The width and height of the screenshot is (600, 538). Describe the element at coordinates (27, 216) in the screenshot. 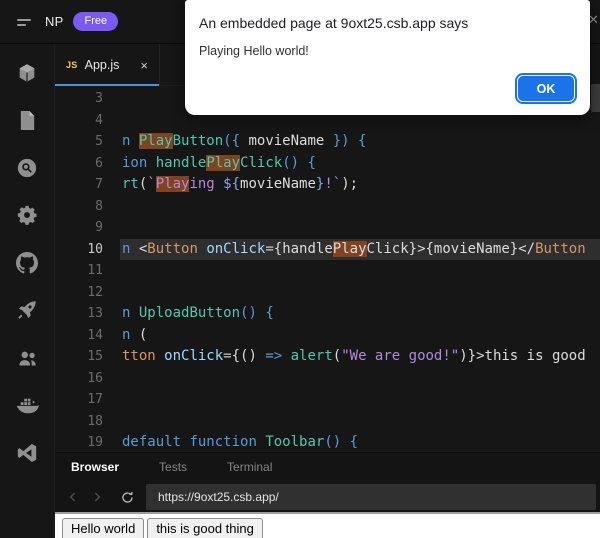

I see `gear-icon` at that location.